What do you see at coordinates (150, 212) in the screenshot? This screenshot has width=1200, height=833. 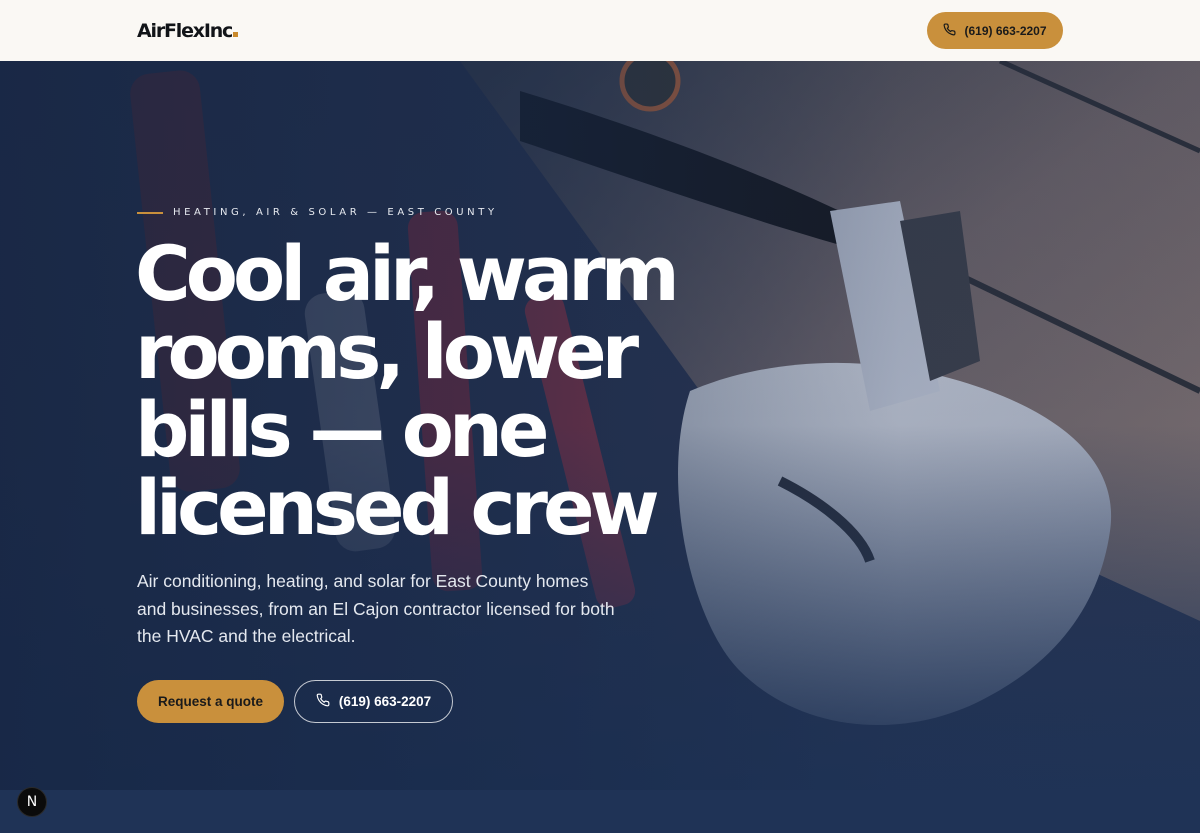 I see `eyebrow-line` at bounding box center [150, 212].